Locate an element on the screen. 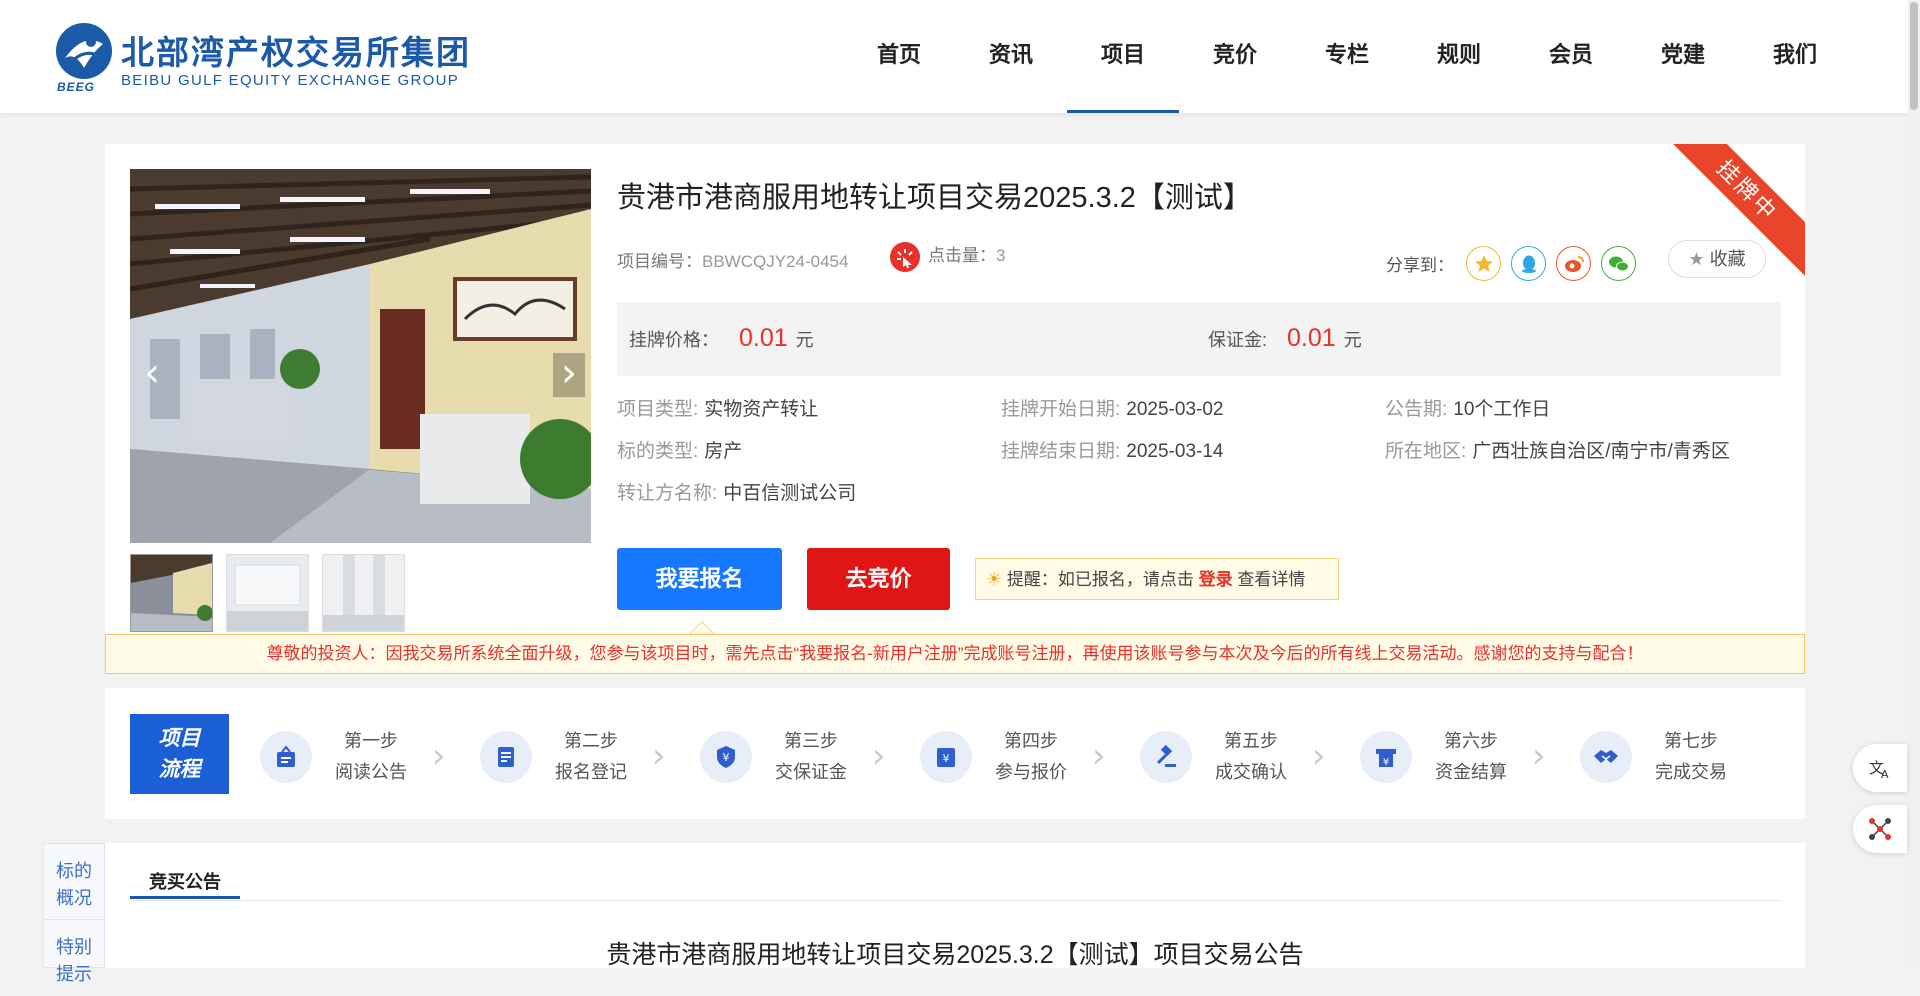  side-tab-special-notice: 特别 提示 is located at coordinates (74, 958).